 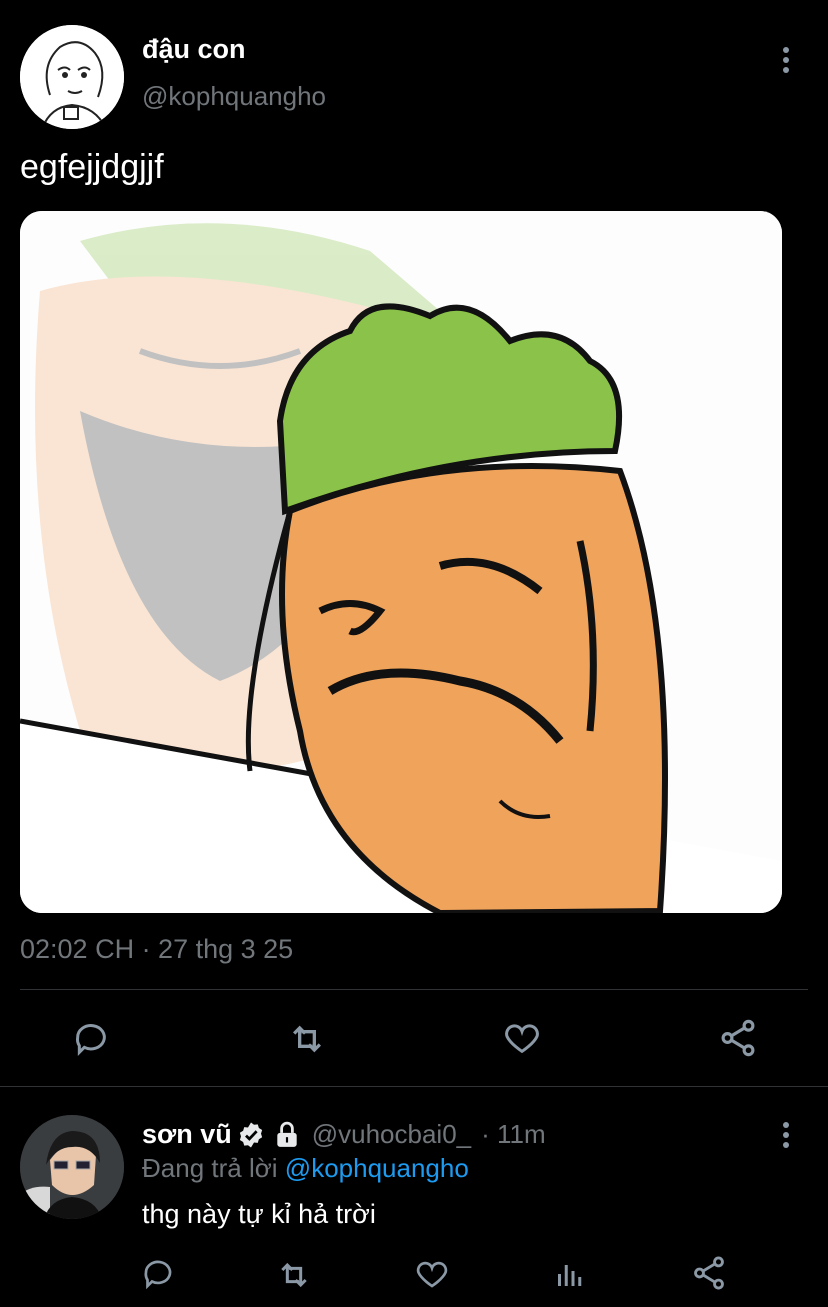 I want to click on analytics-icon, so click(x=570, y=1274).